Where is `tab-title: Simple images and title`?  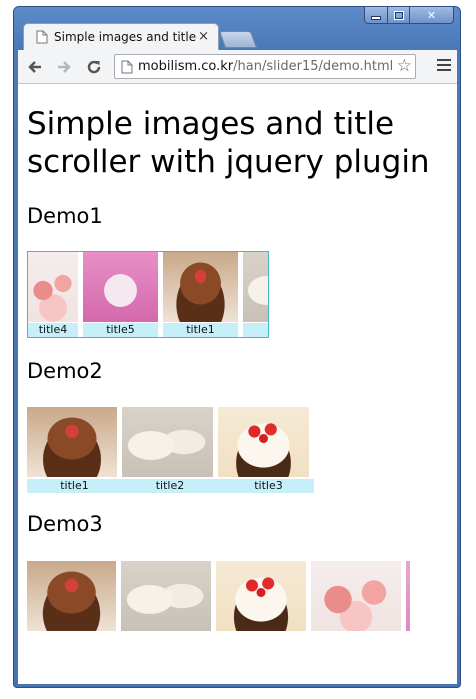
tab-title: Simple images and title is located at coordinates (125, 37).